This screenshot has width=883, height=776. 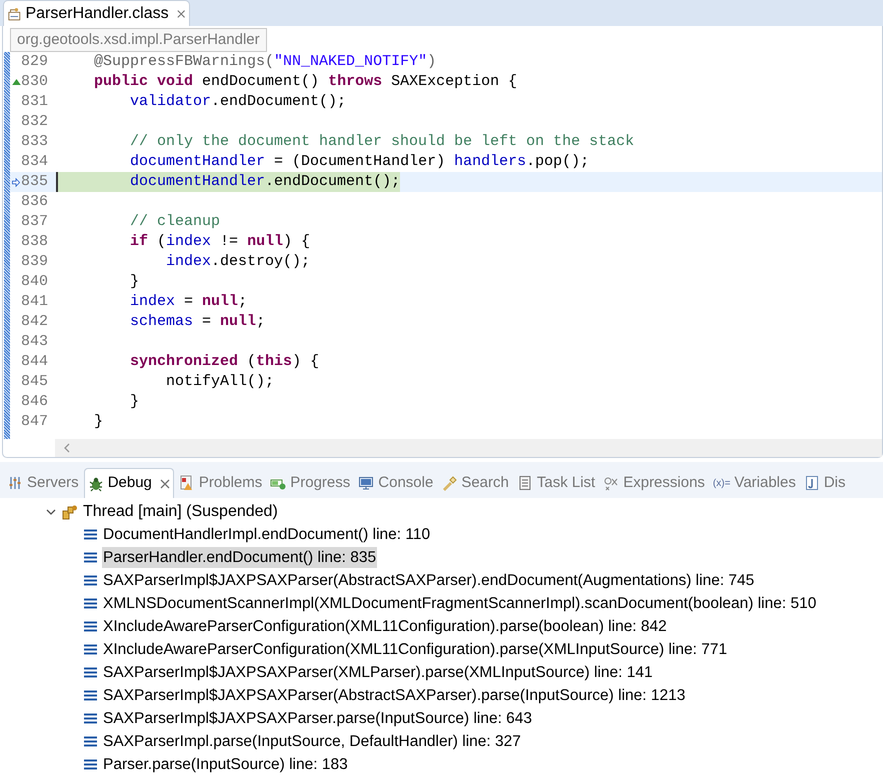 I want to click on code-line: // cleanup, so click(x=174, y=222).